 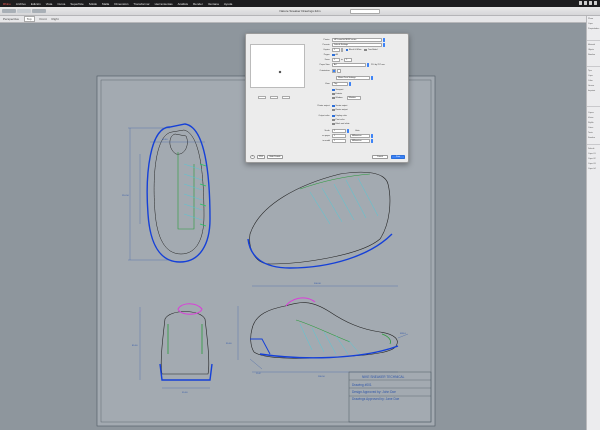 I want to click on panel-label: Texto, so click(x=590, y=133).